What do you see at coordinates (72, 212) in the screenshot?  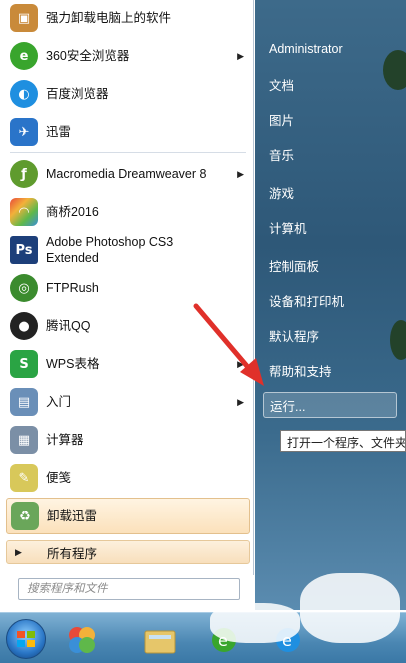 I see `program-label: 商桥2016` at bounding box center [72, 212].